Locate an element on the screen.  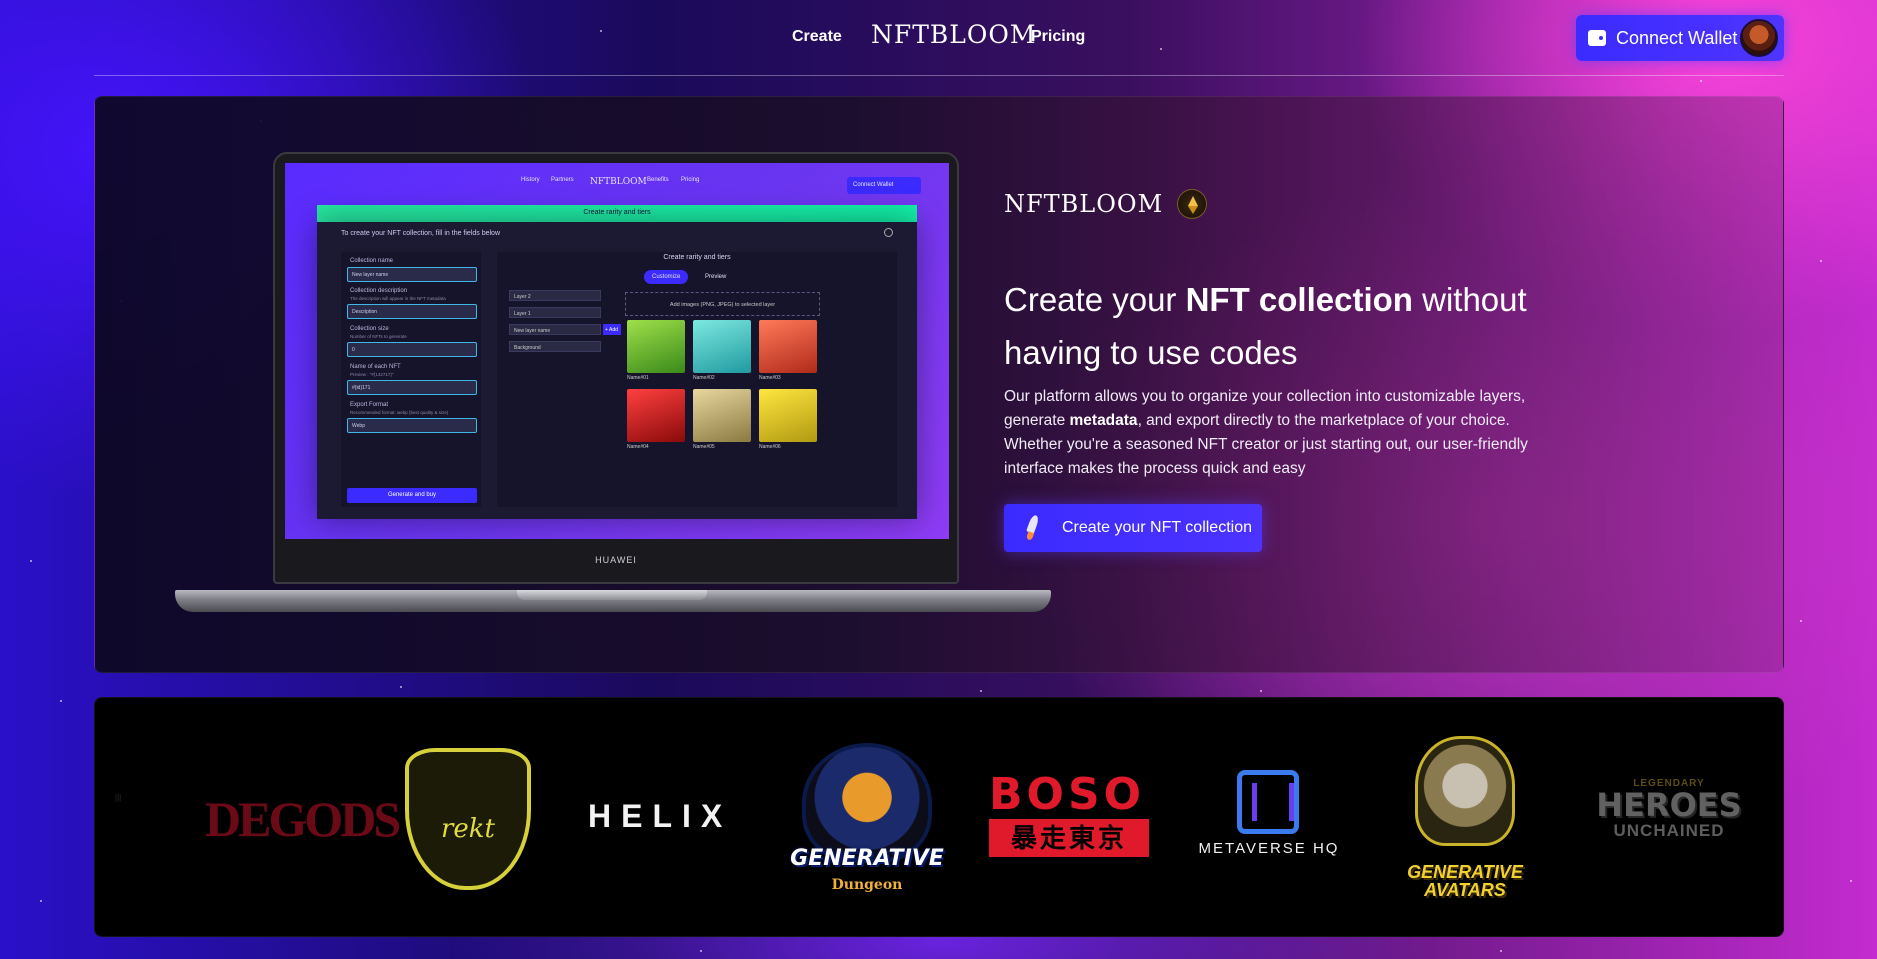
mini-logo: NFTBLOOM is located at coordinates (618, 182).